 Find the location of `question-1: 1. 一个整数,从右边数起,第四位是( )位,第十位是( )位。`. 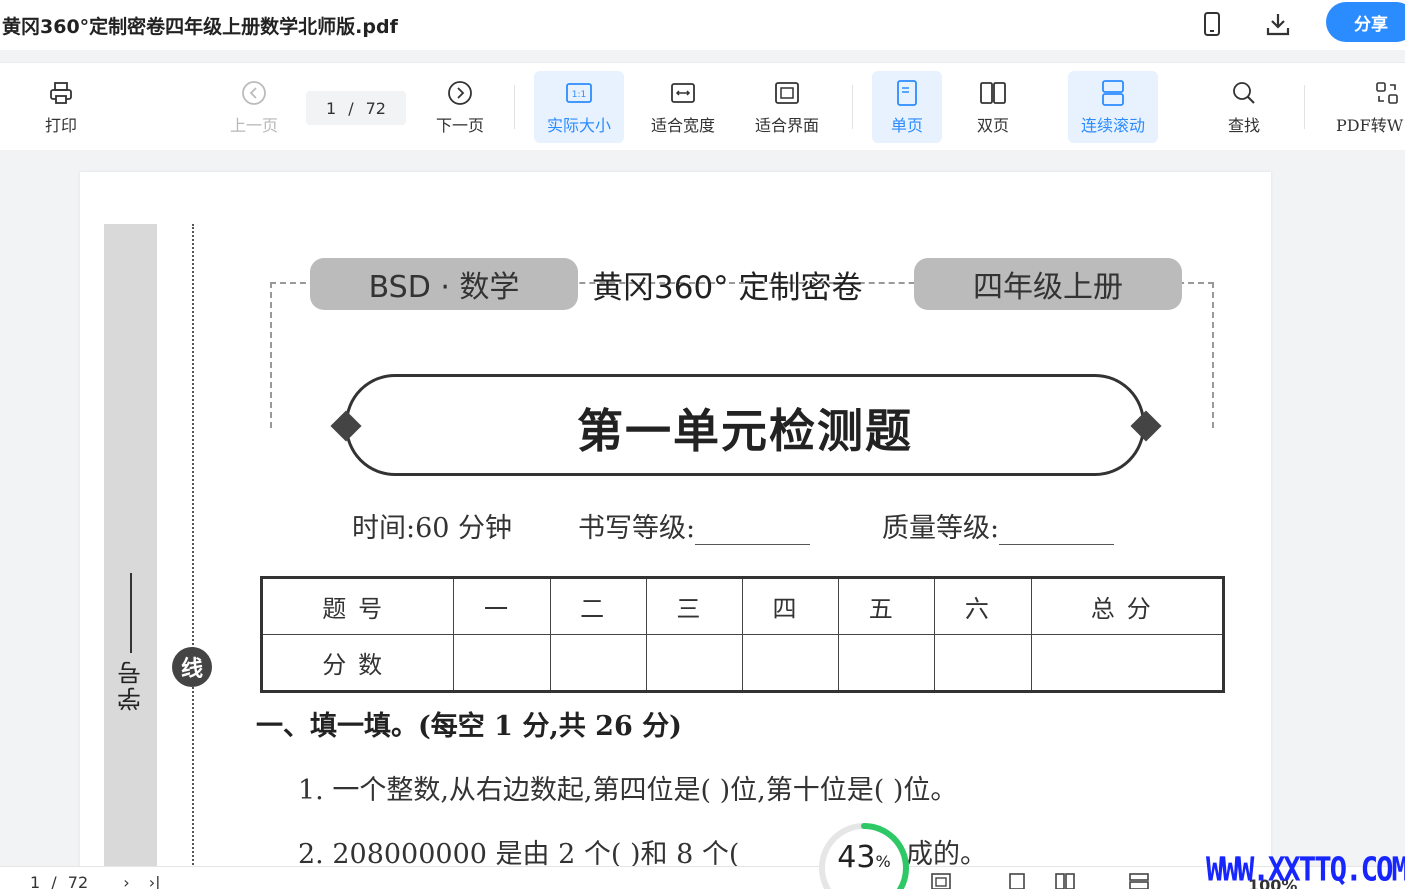

question-1: 1. 一个整数,从右边数起,第四位是( )位,第十位是( )位。 is located at coordinates (628, 790).